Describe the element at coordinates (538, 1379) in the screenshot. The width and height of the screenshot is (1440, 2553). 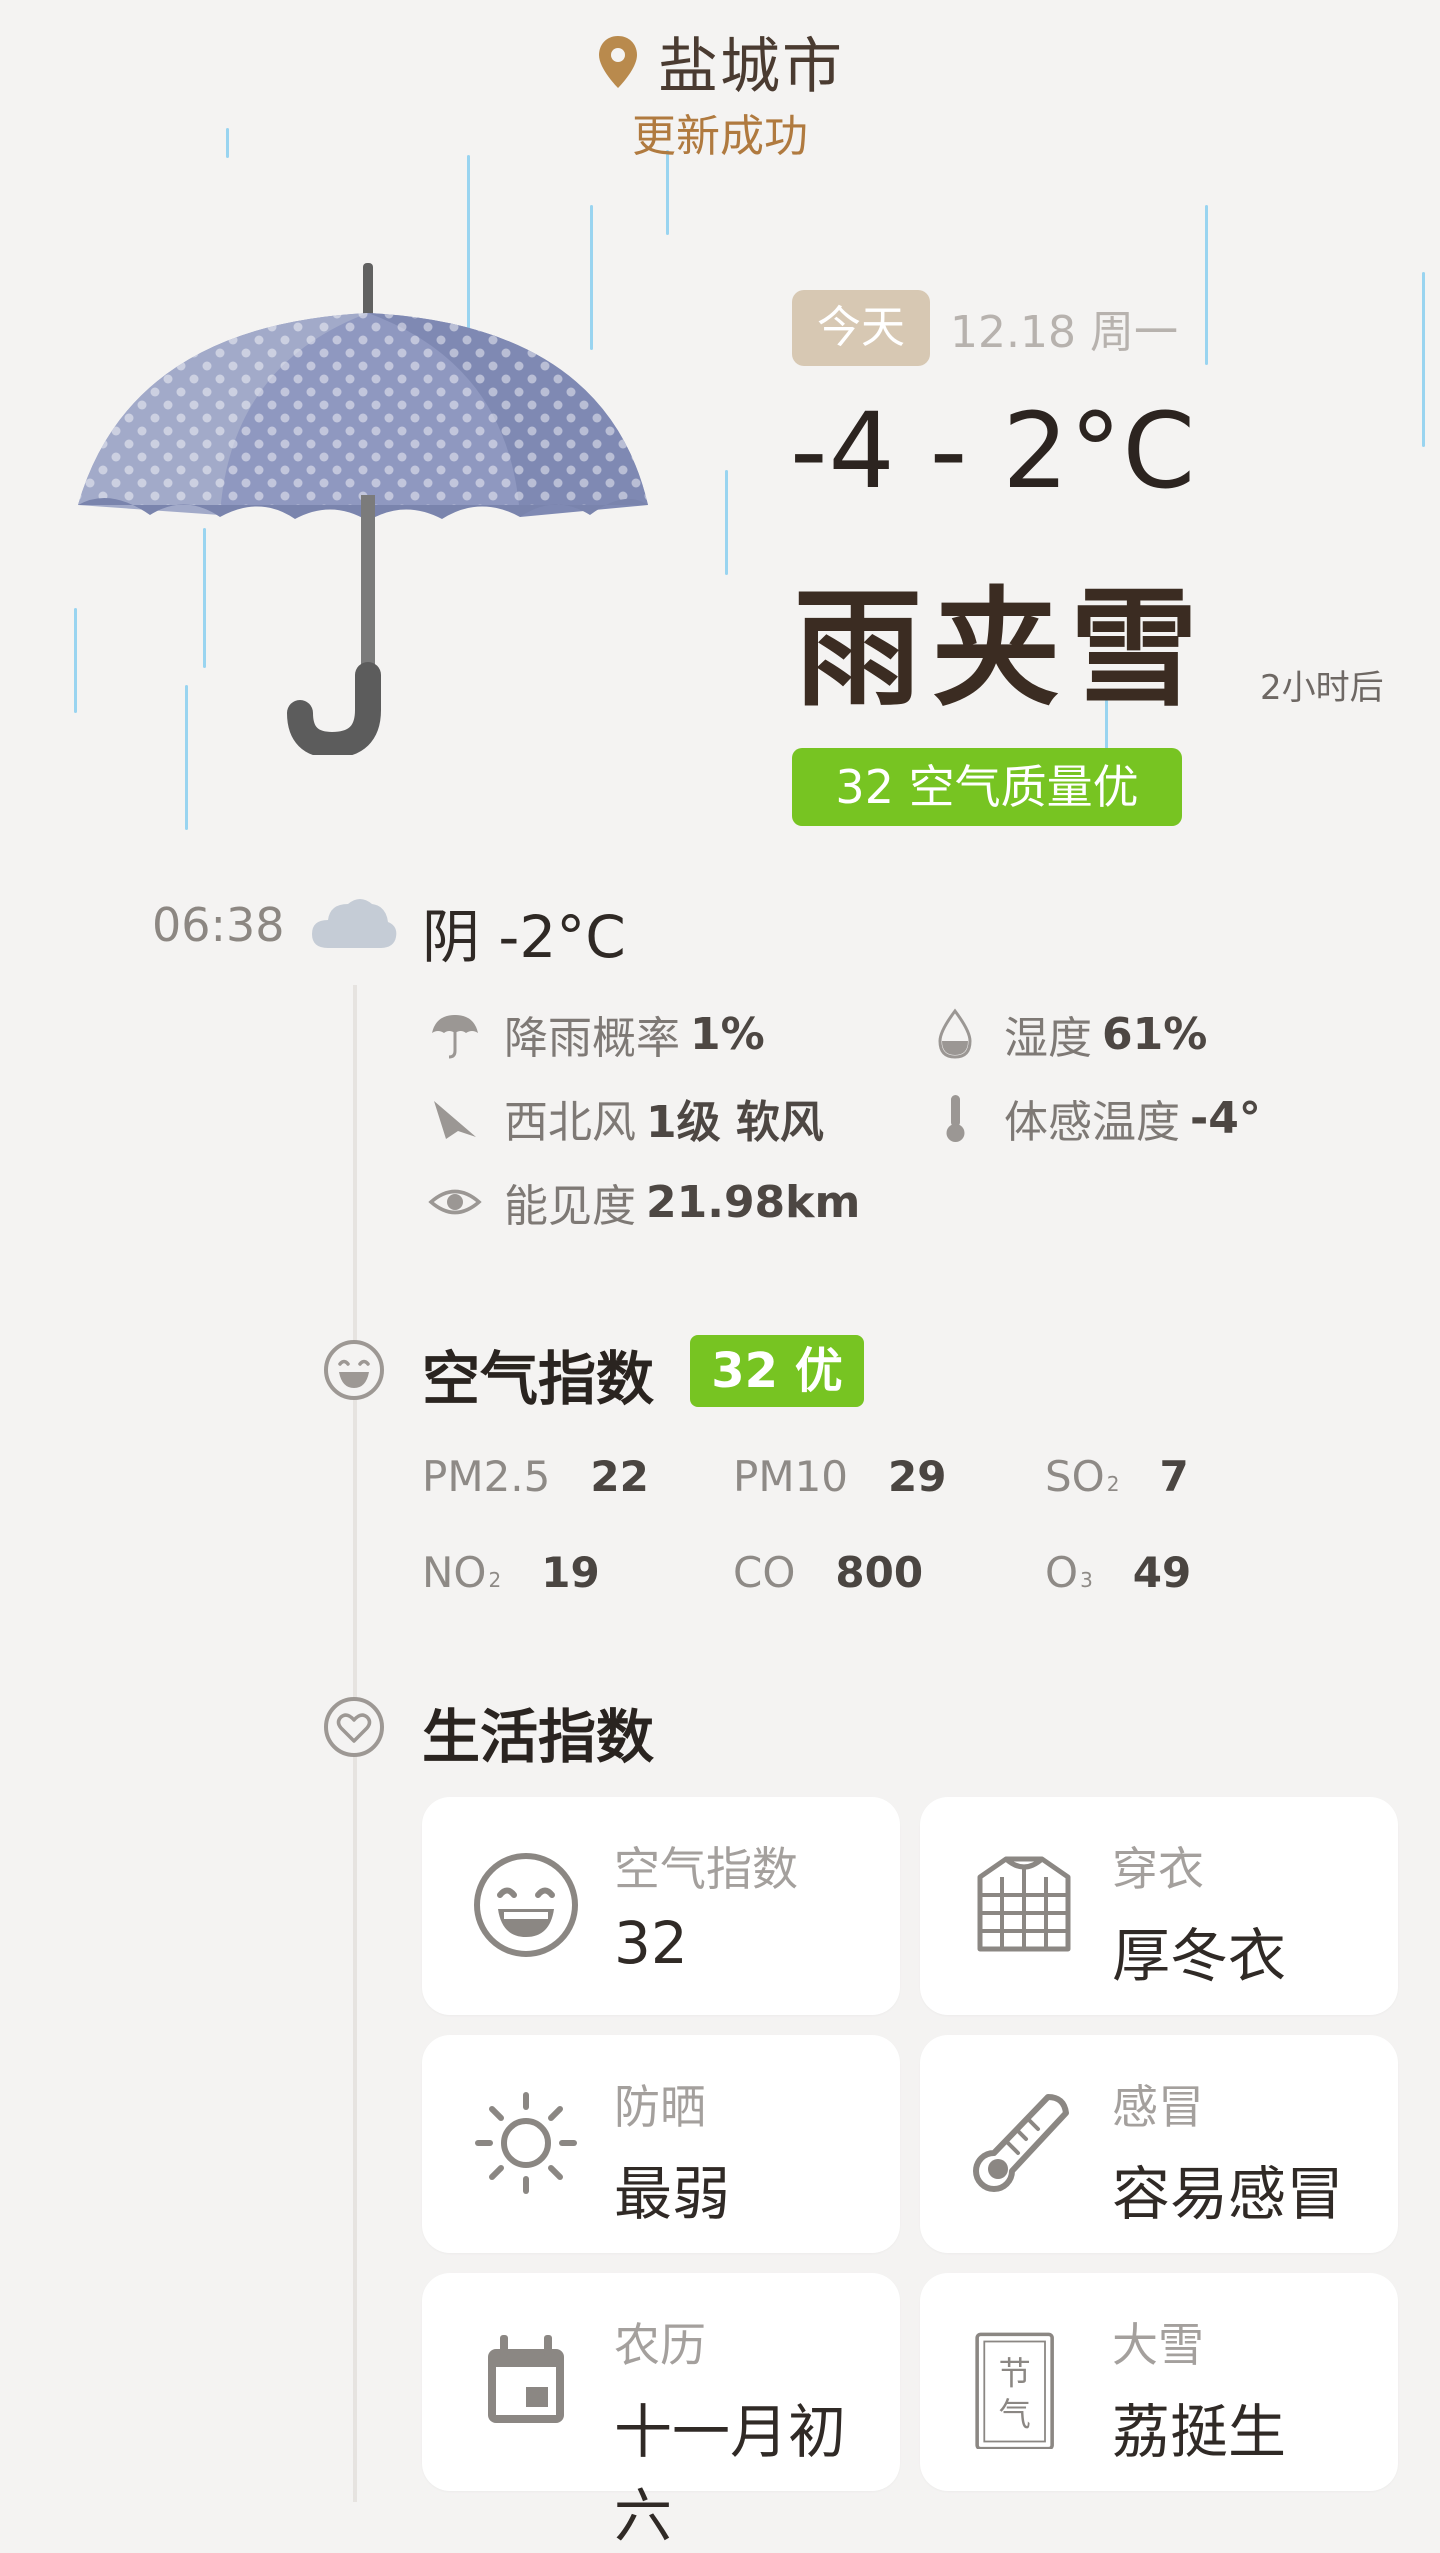
I see `air-index-title: 空气指数` at that location.